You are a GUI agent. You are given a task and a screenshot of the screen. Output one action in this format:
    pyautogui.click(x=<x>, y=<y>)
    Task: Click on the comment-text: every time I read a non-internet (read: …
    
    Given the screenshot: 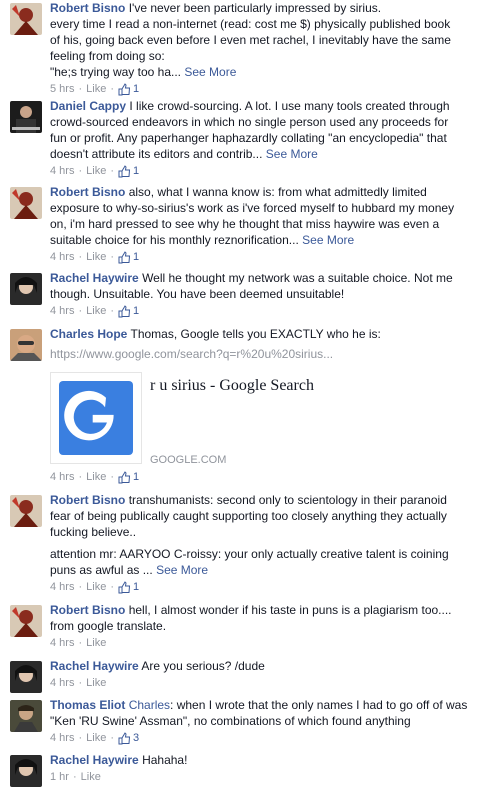 What is the action you would take?
    pyautogui.click(x=250, y=24)
    